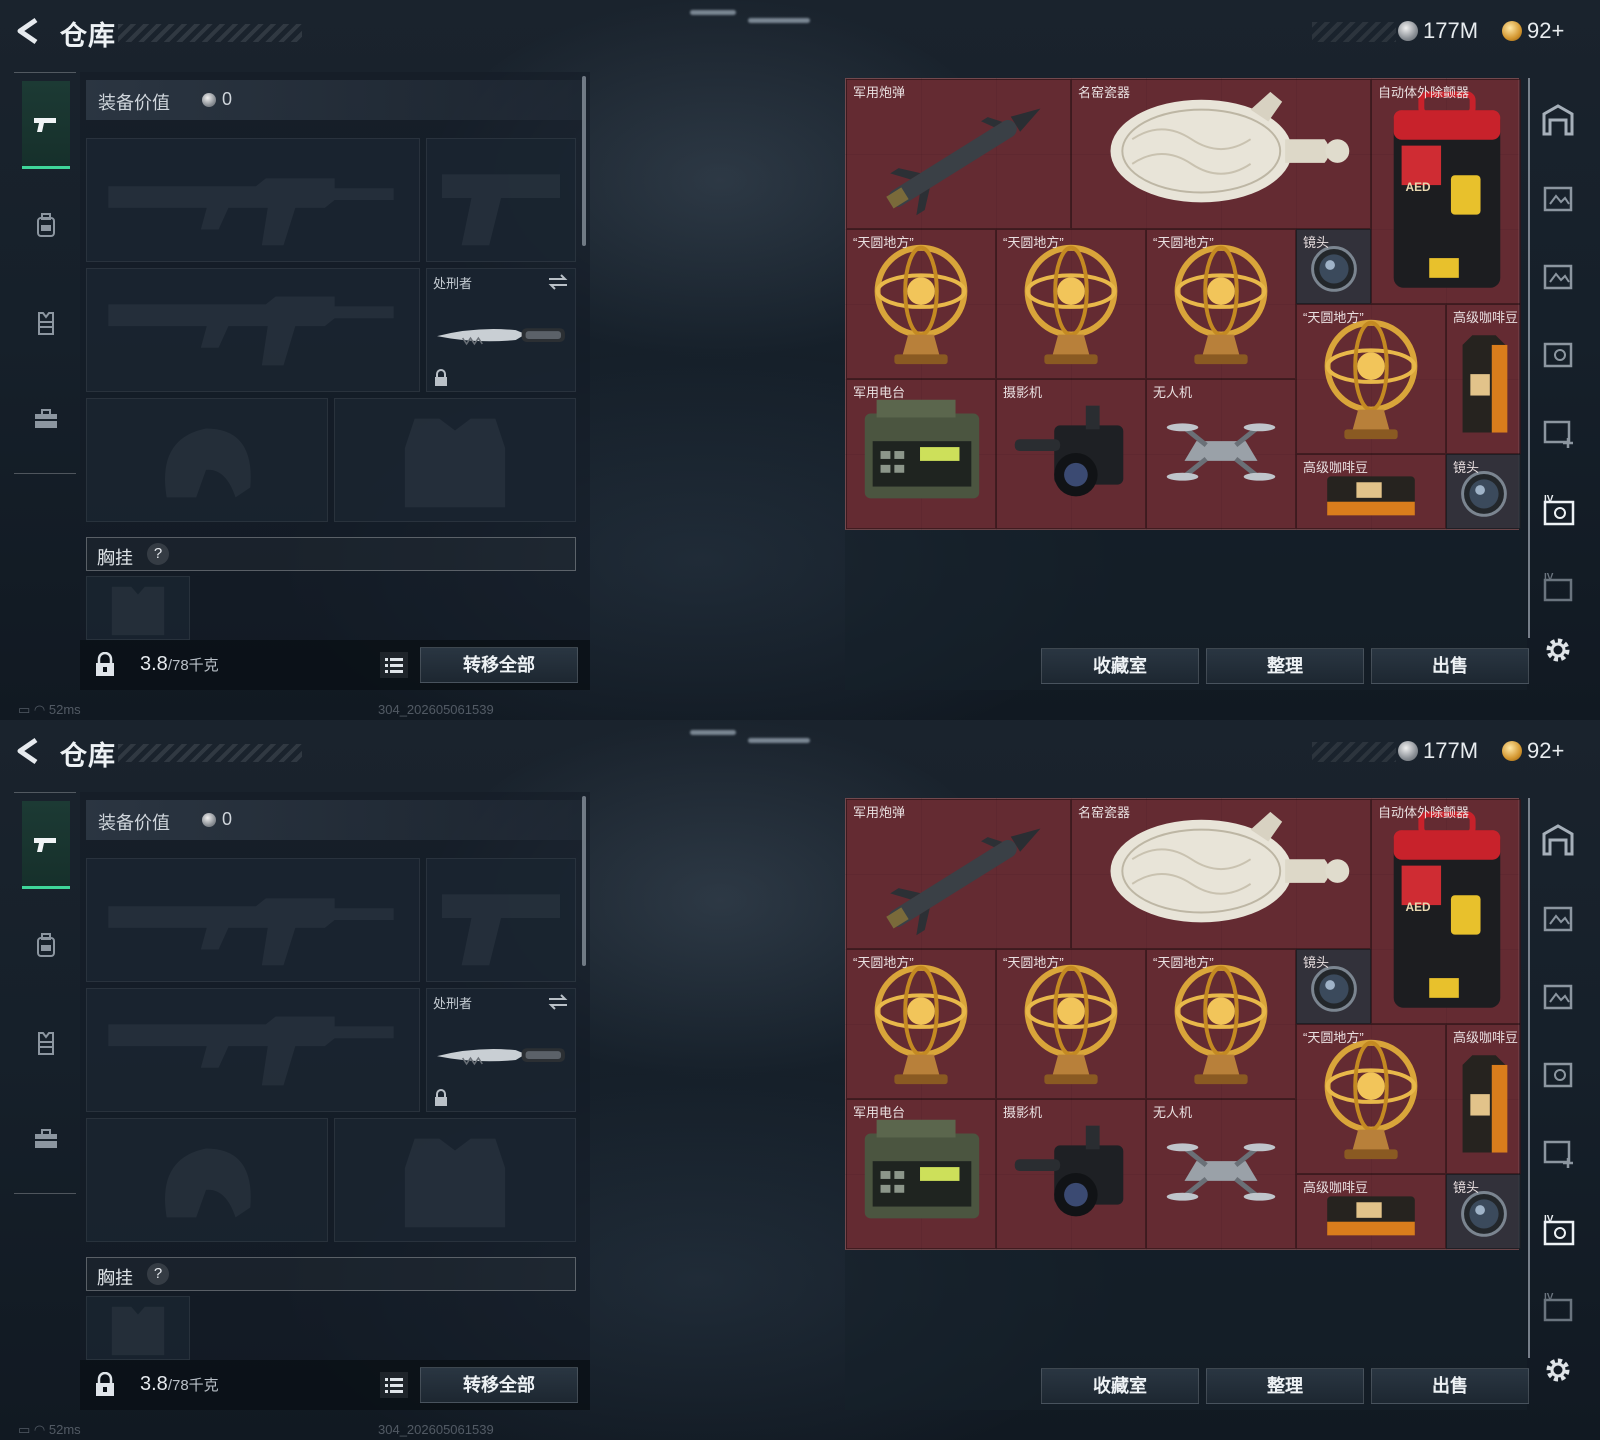  What do you see at coordinates (227, 99) in the screenshot?
I see `equipment-value-number: 0` at bounding box center [227, 99].